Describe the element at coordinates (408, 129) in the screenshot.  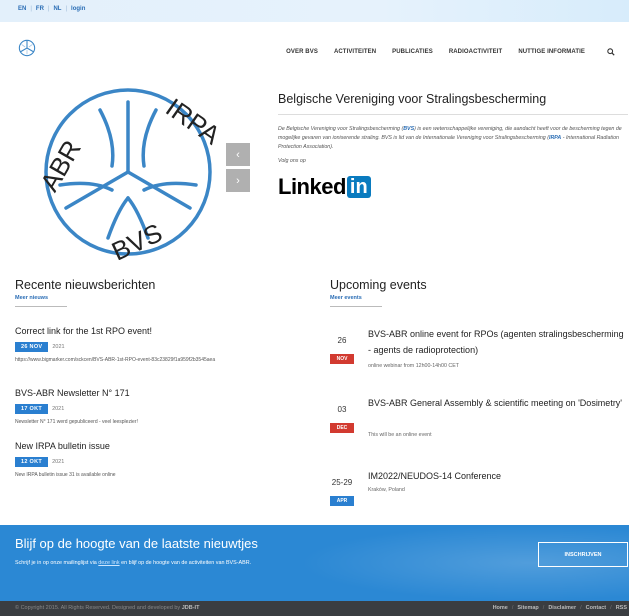
I see `bvs-link: BVS` at that location.